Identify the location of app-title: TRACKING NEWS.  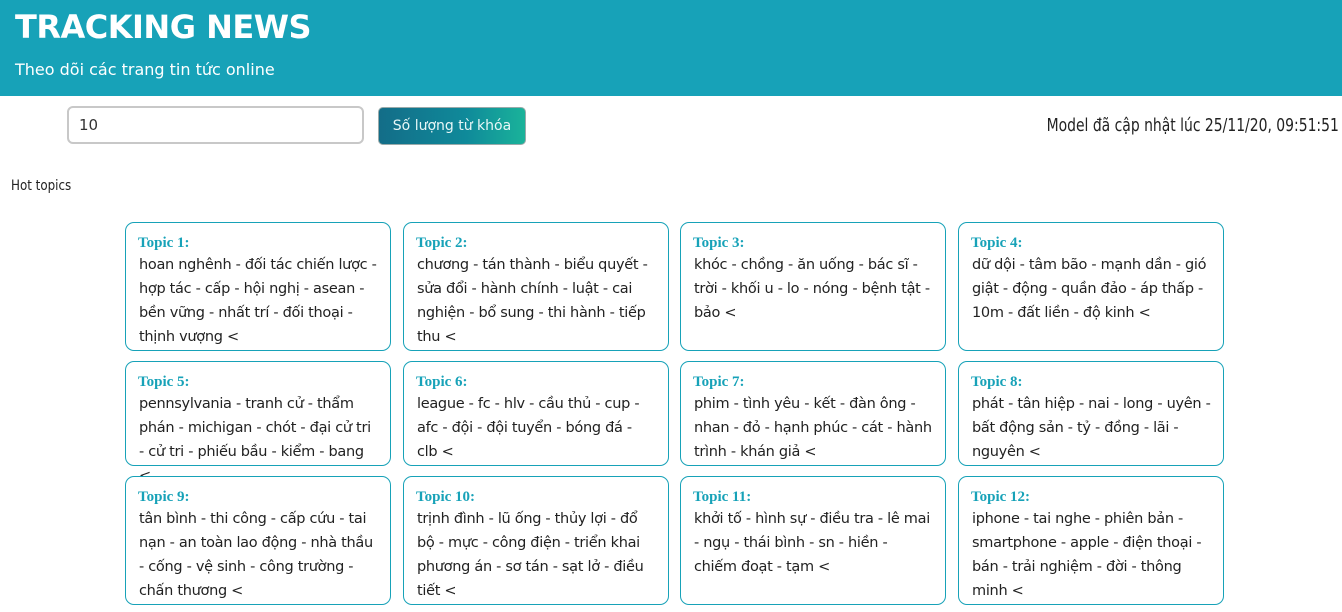
(163, 27).